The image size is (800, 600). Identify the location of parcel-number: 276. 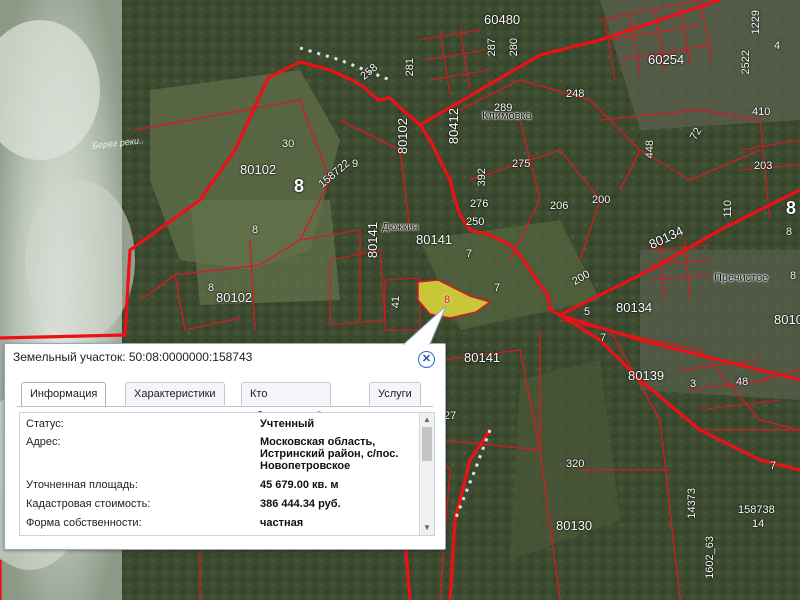
(479, 204).